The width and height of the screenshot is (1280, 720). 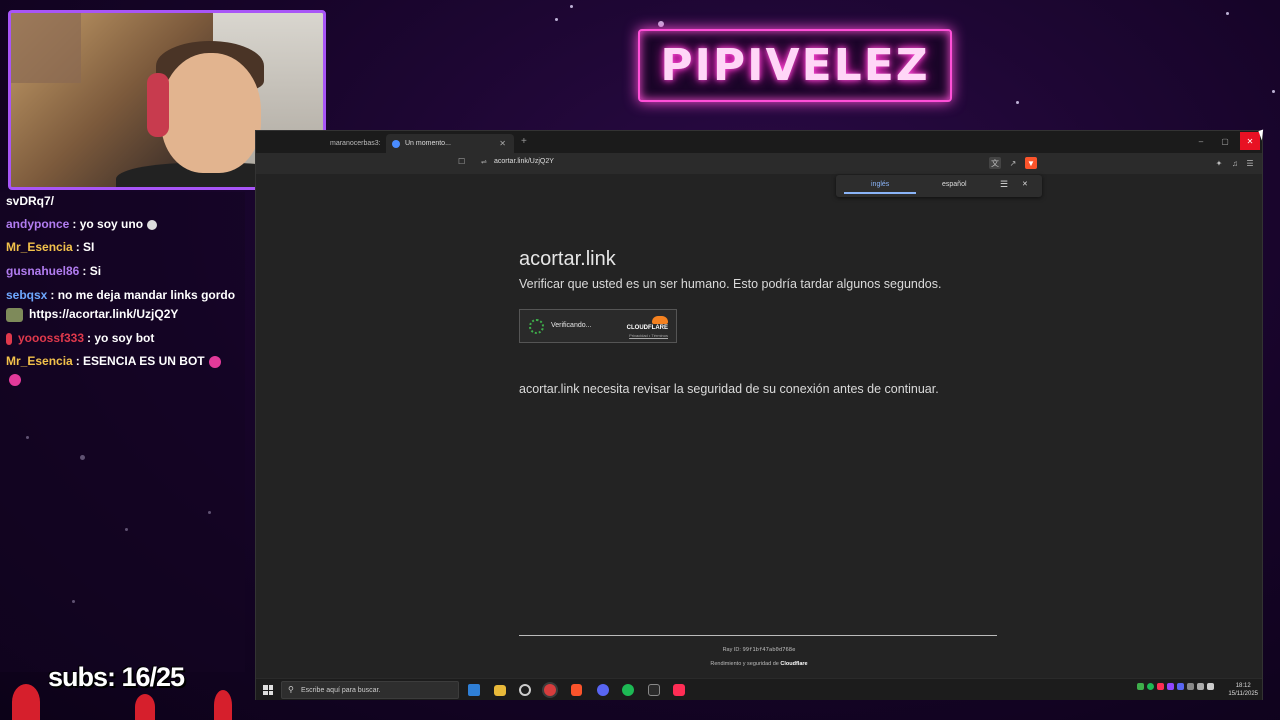 I want to click on ray-id-label: Ray ID:, so click(x=731, y=650).